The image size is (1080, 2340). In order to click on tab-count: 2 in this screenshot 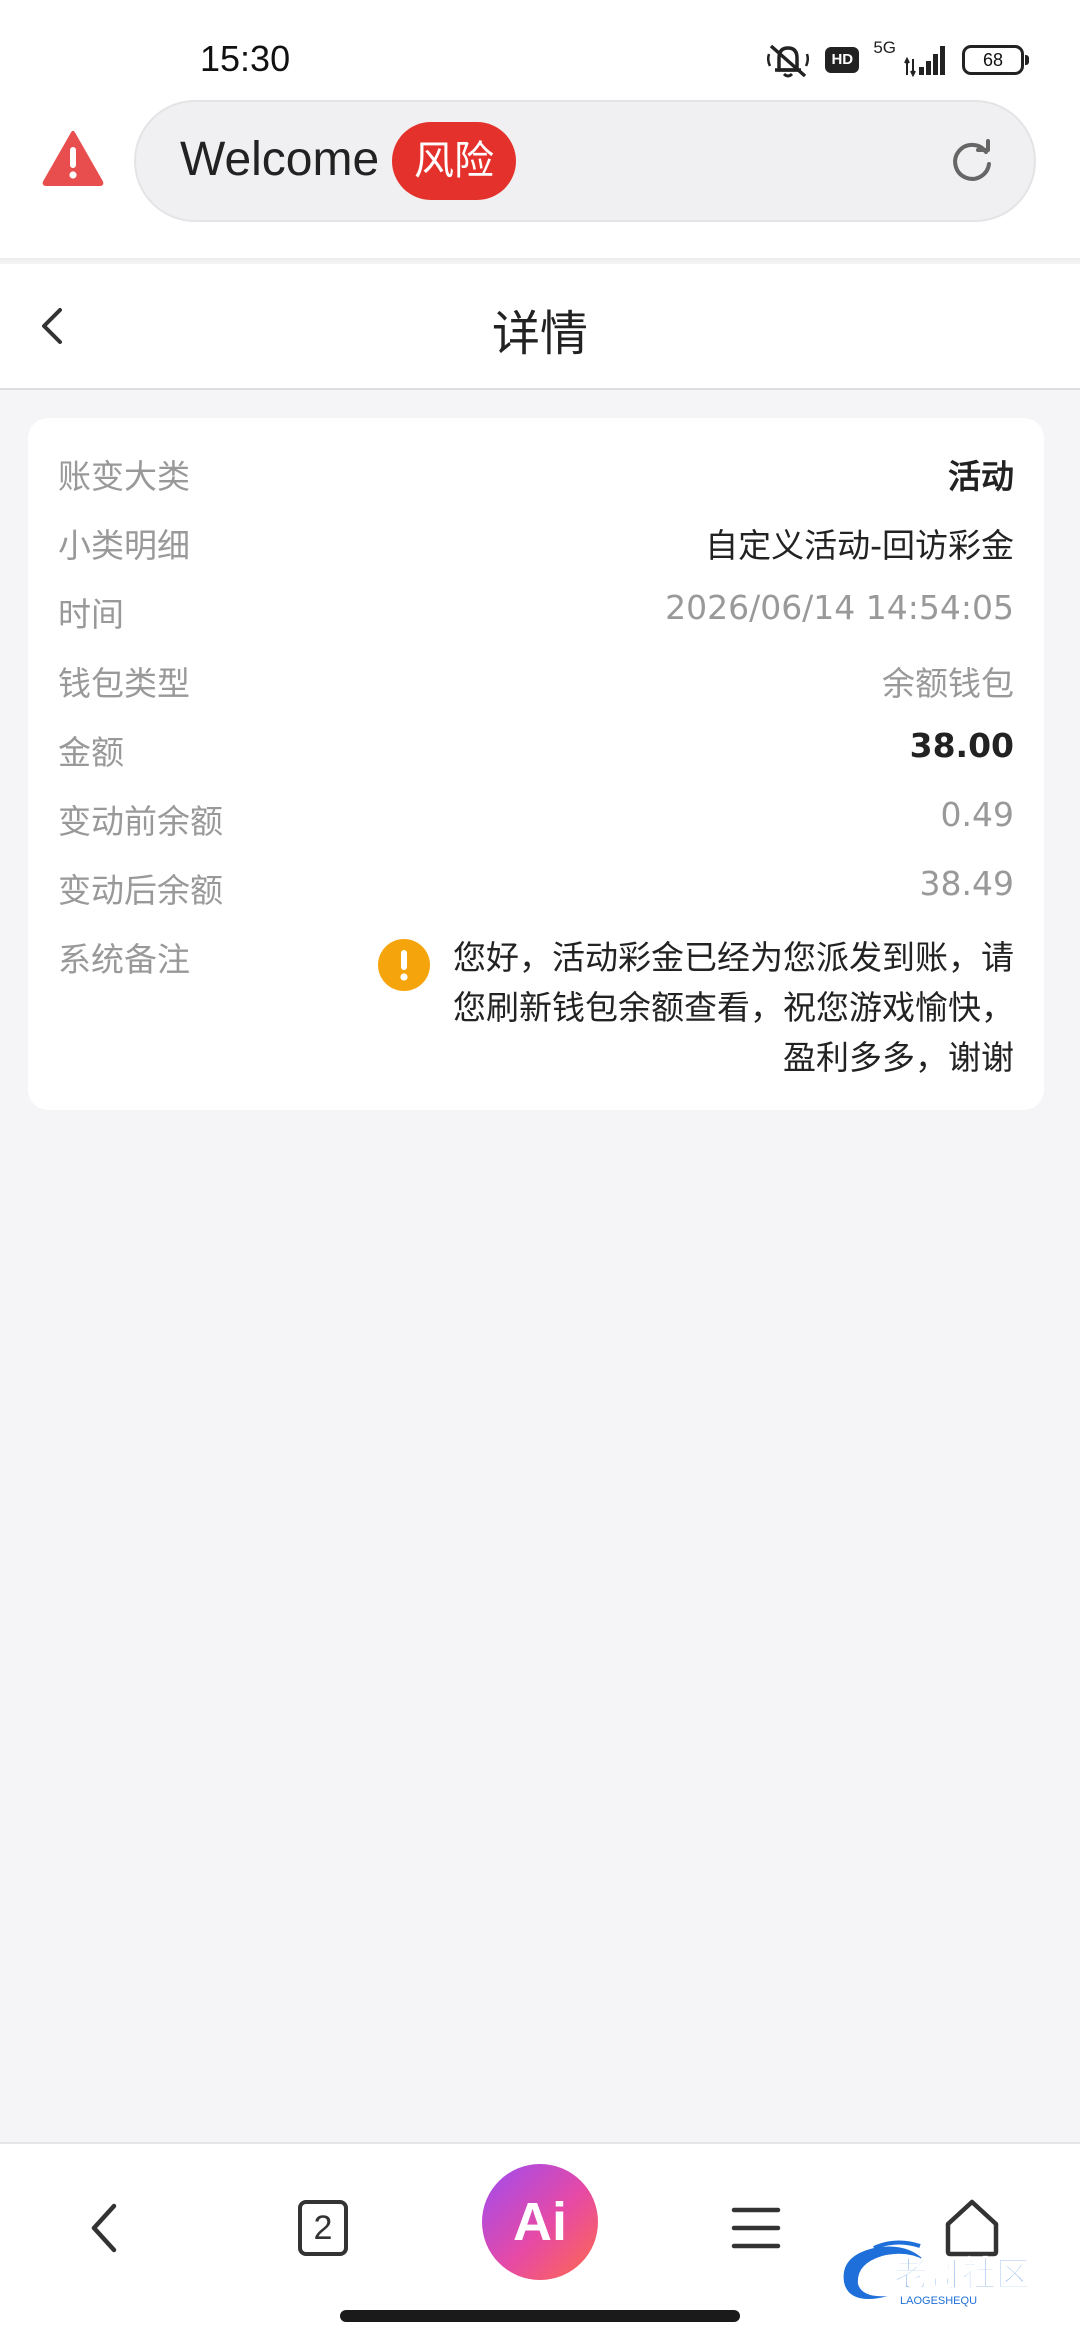, I will do `click(323, 2228)`.